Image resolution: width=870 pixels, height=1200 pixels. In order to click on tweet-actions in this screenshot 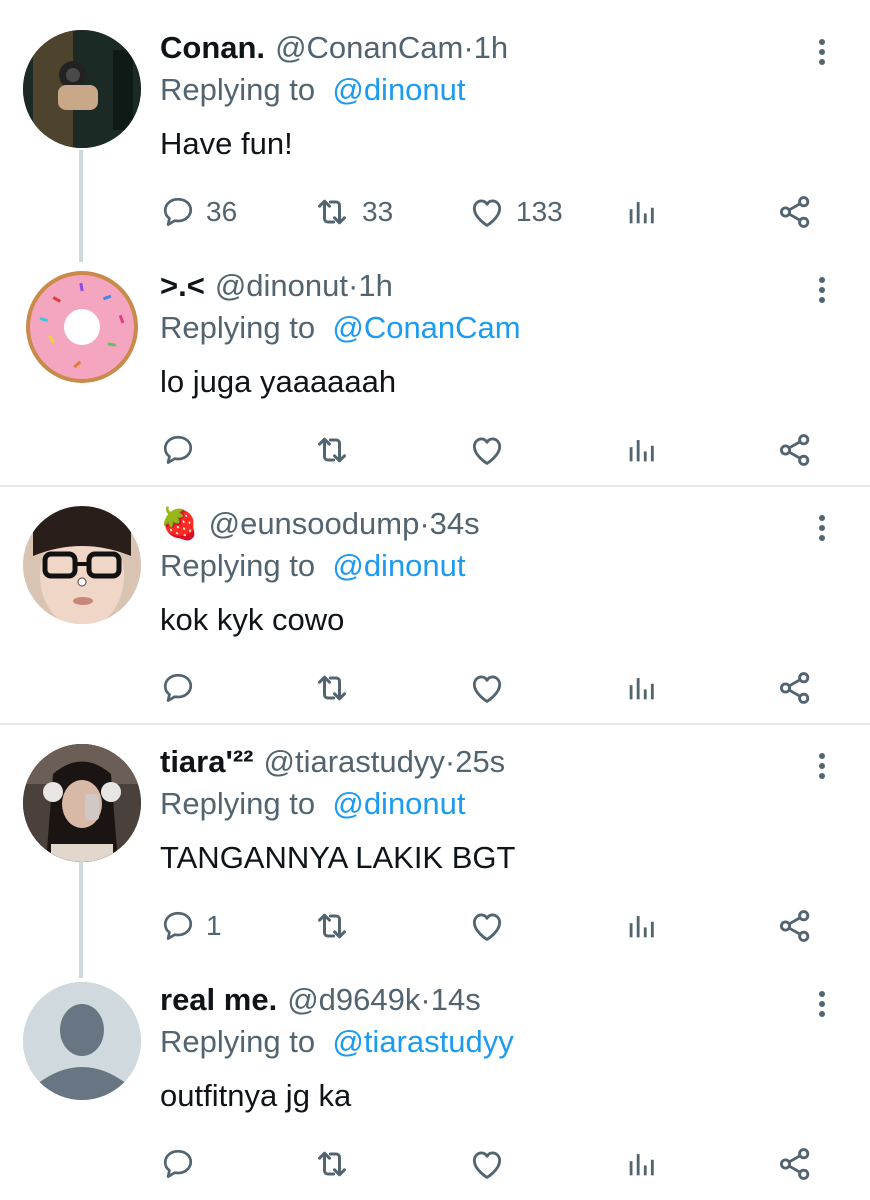, I will do `click(500, 450)`.